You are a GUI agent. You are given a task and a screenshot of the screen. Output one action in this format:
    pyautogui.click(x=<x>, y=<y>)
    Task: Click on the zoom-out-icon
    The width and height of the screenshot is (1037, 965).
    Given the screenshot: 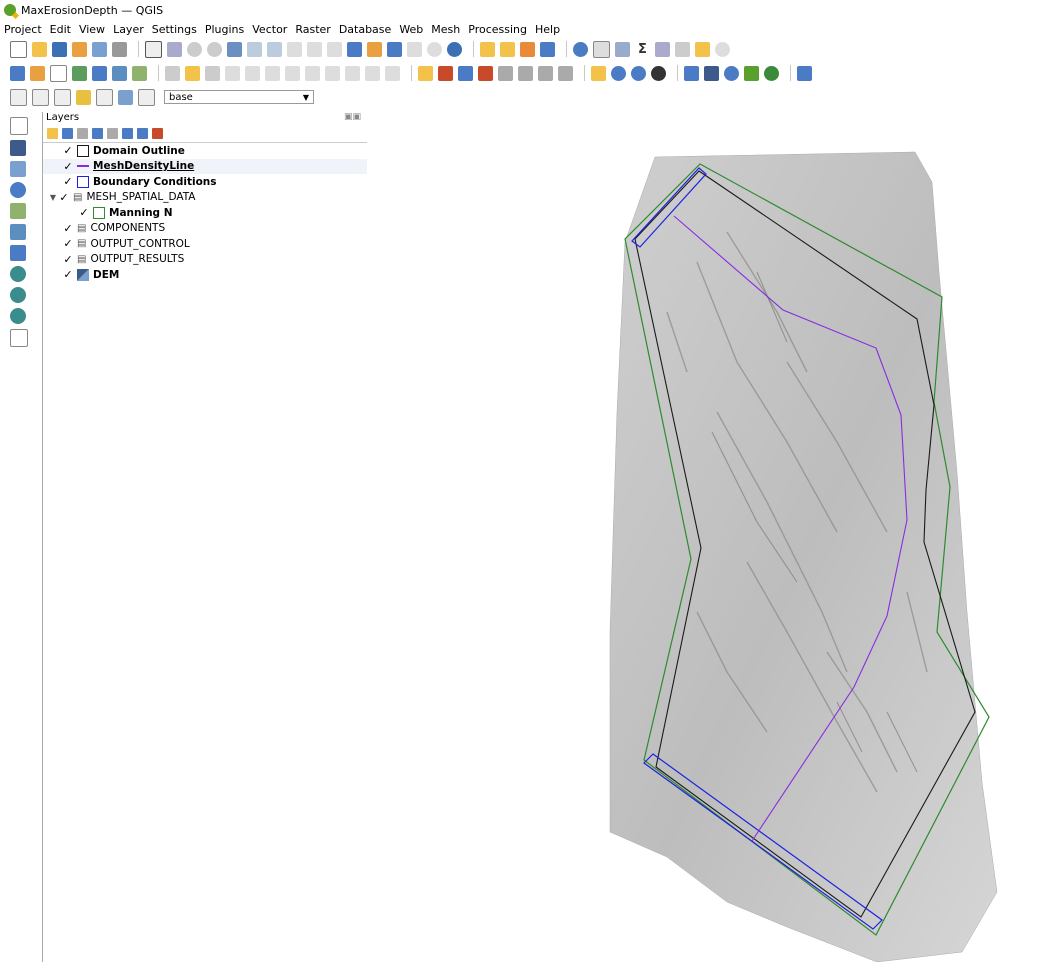 What is the action you would take?
    pyautogui.click(x=214, y=49)
    